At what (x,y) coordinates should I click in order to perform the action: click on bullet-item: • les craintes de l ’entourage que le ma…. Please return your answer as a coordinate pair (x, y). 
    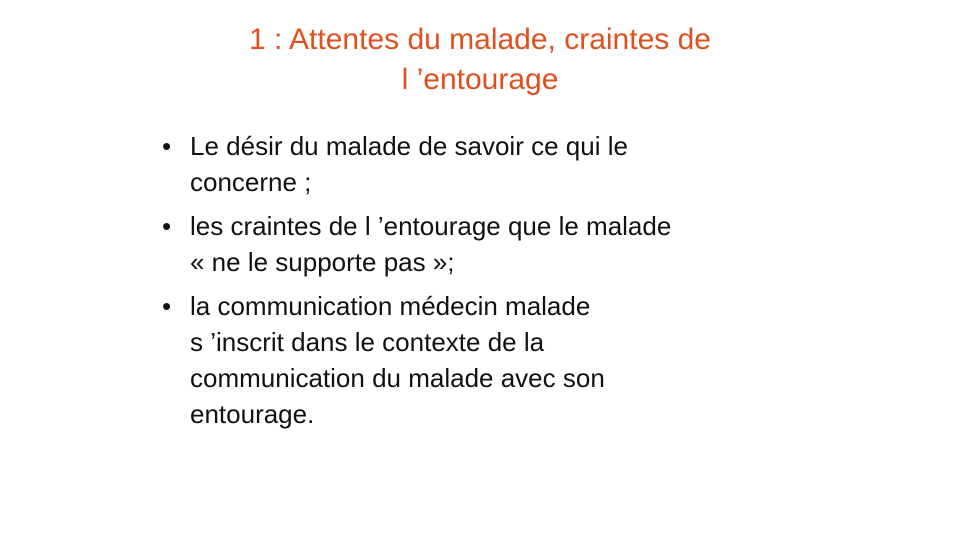
    Looking at the image, I should click on (480, 244).